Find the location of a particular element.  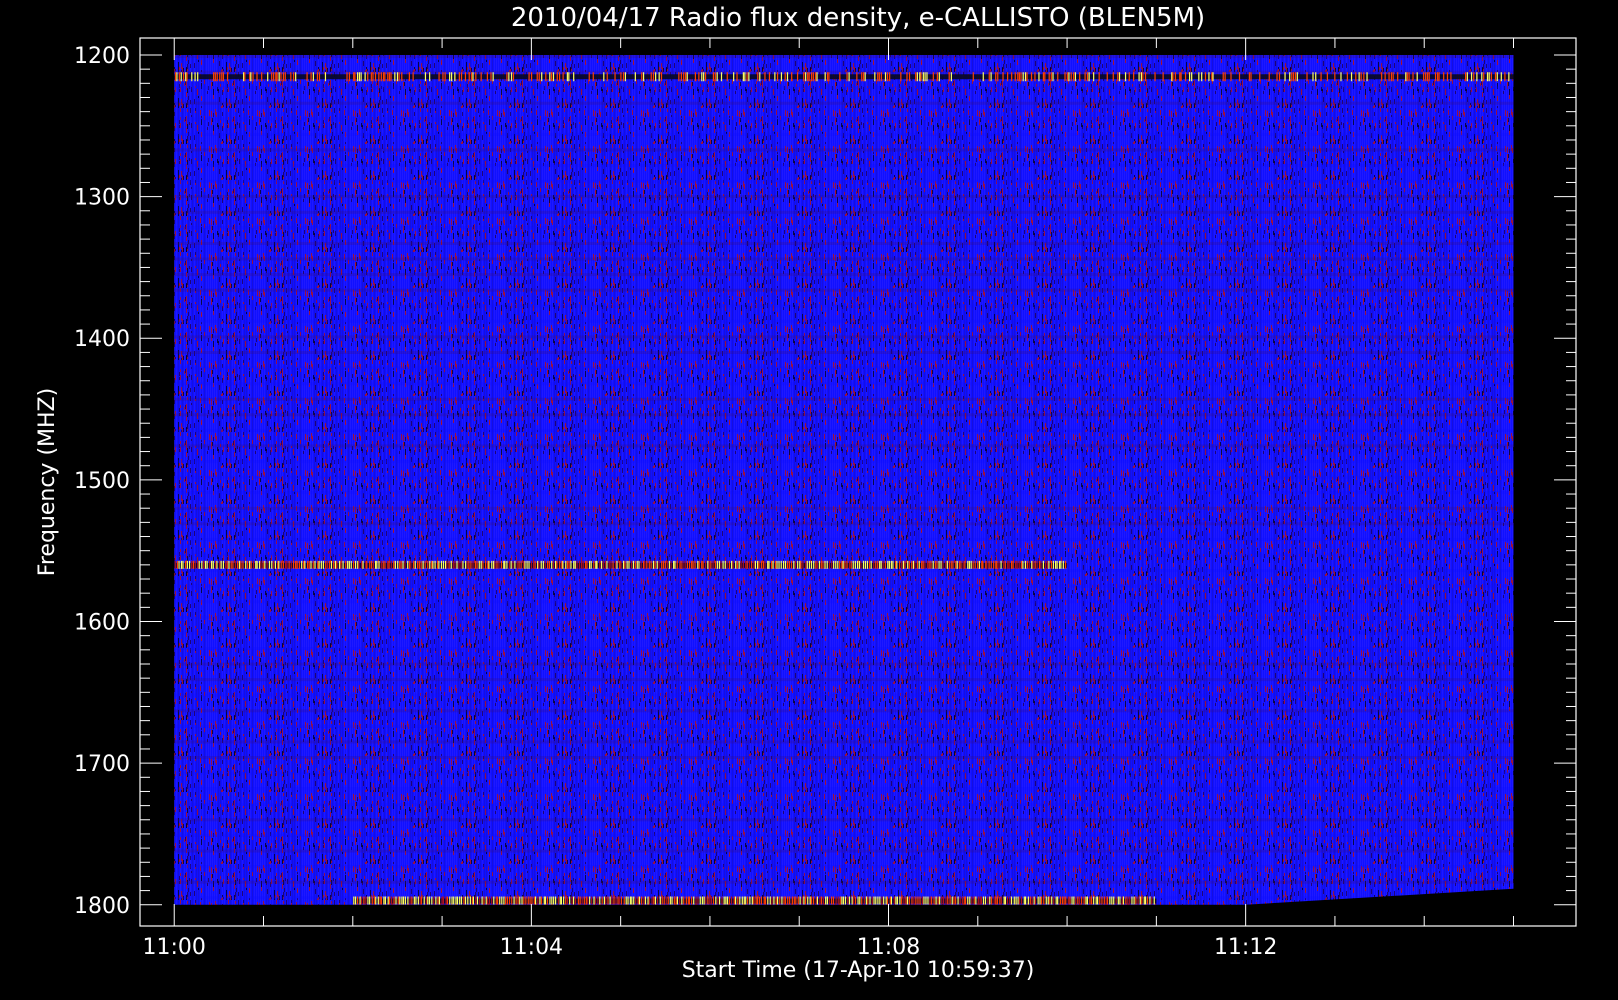

y-tick-label: 1600 is located at coordinates (102, 623).